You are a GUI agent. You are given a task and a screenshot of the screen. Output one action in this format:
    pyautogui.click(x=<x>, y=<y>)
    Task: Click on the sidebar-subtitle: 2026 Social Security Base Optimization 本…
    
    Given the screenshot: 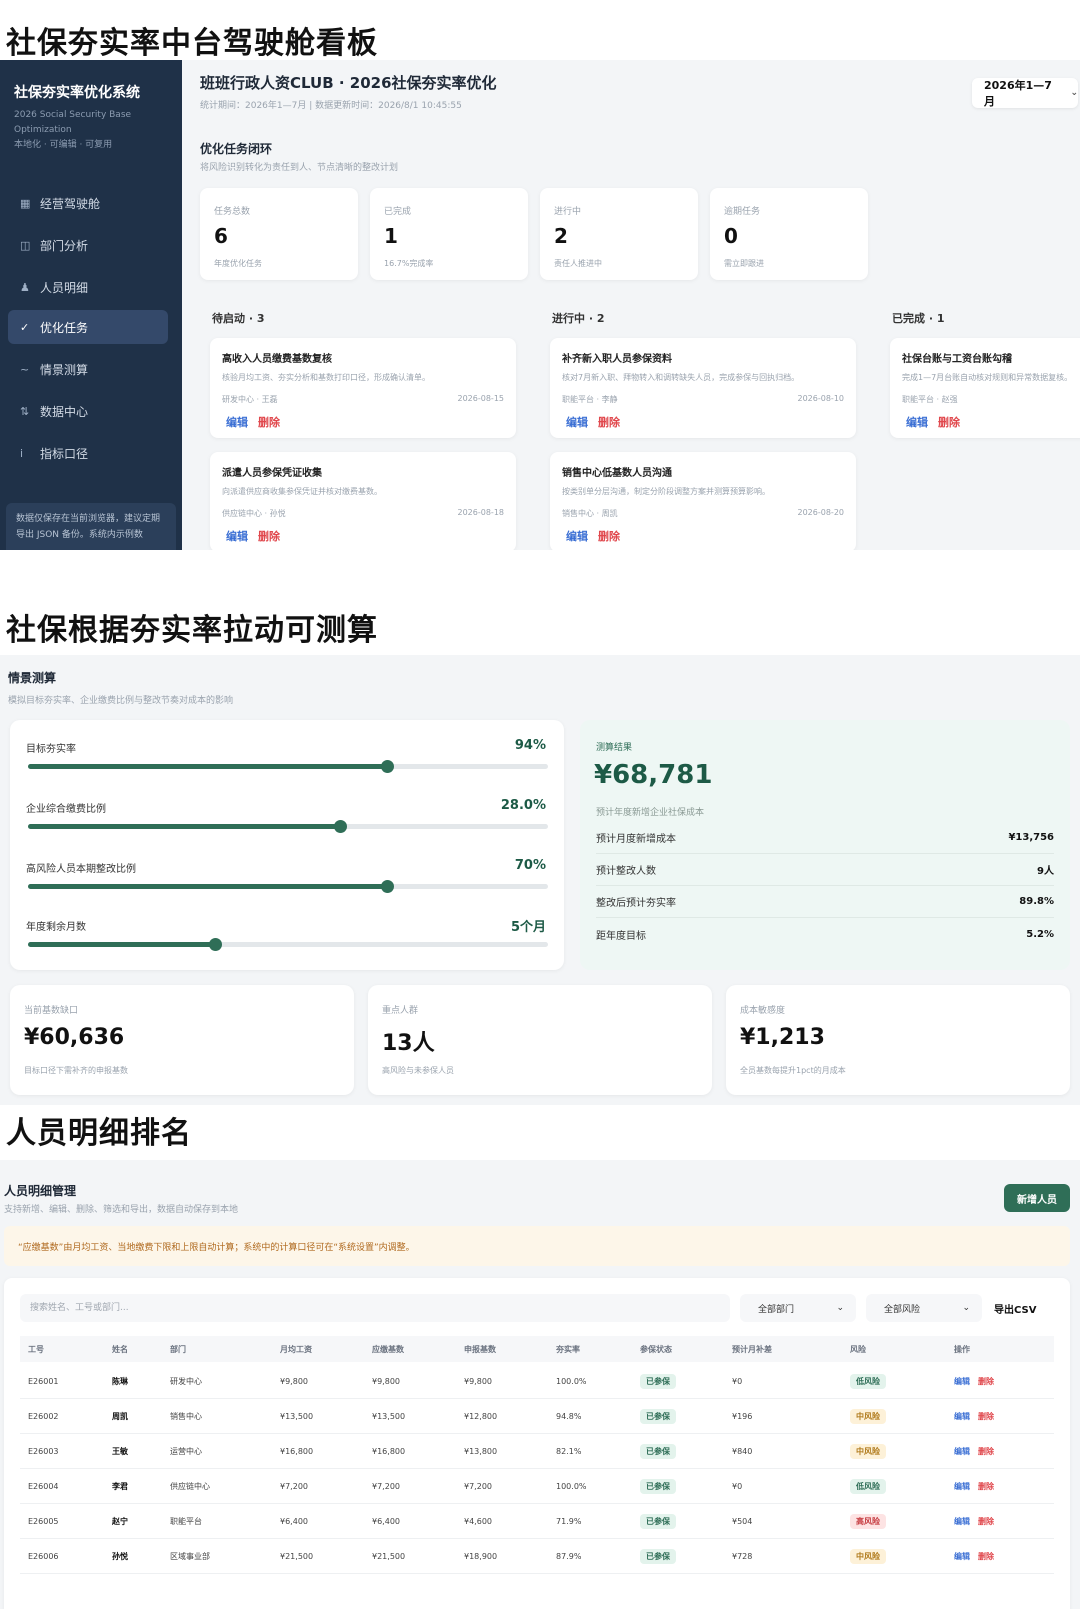 What is the action you would take?
    pyautogui.click(x=94, y=130)
    